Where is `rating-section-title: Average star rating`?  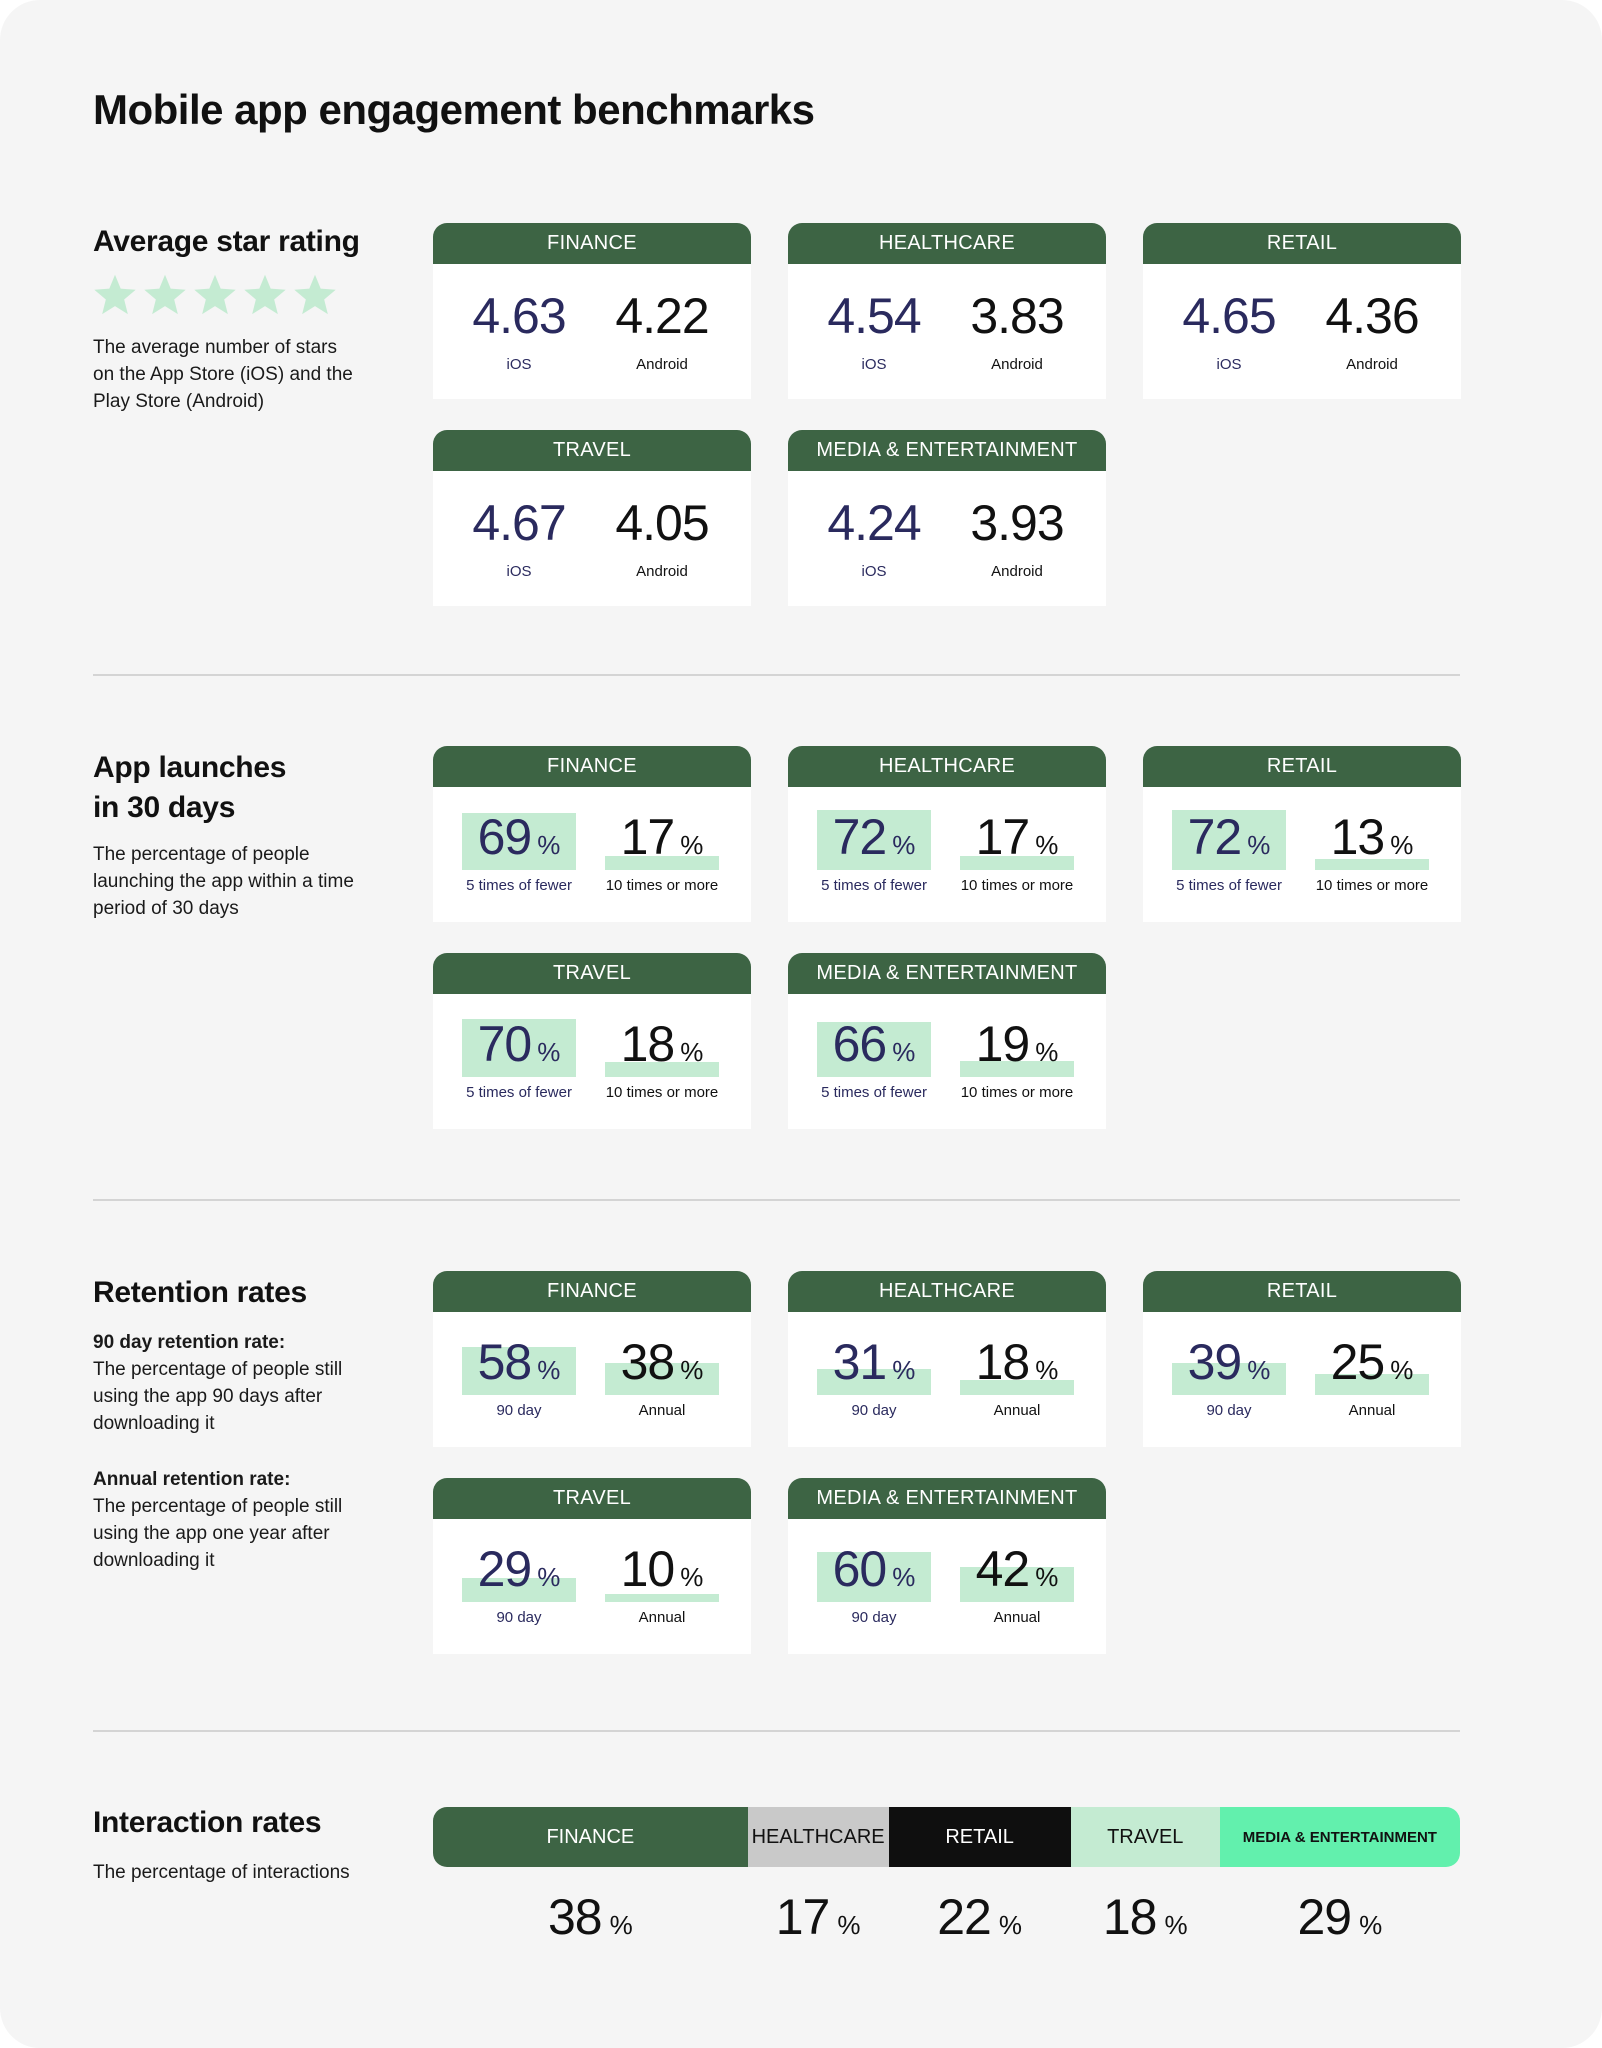
rating-section-title: Average star rating is located at coordinates (226, 241).